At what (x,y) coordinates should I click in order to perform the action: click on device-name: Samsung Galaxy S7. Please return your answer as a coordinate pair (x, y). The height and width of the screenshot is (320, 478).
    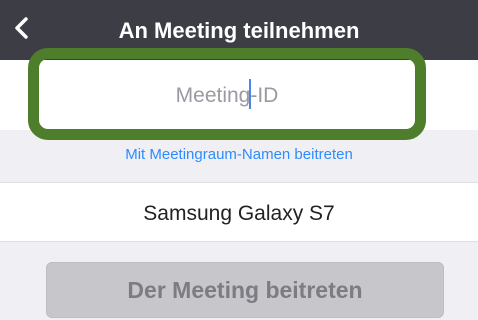
    Looking at the image, I should click on (239, 213).